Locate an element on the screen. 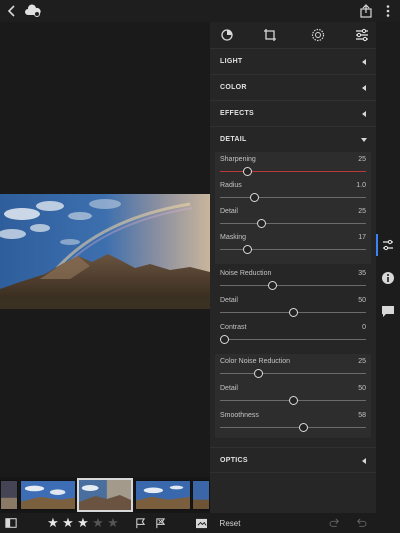 Image resolution: width=400 pixels, height=533 pixels. section-label: EFFECTS is located at coordinates (237, 113).